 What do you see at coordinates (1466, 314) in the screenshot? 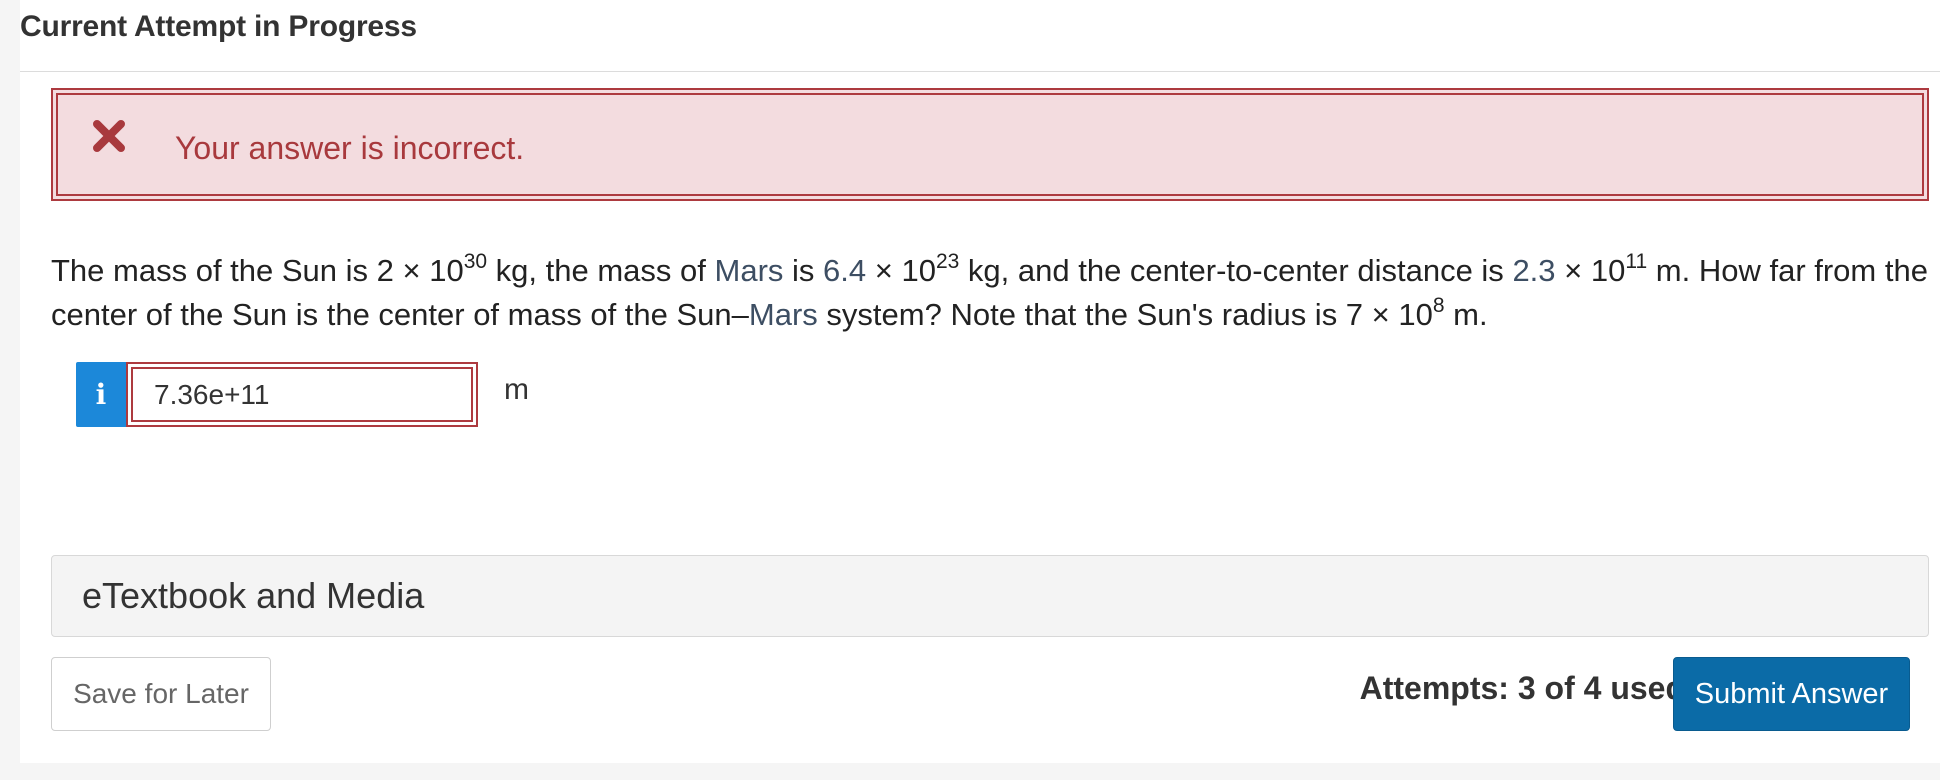
I see `question-segment: m.` at bounding box center [1466, 314].